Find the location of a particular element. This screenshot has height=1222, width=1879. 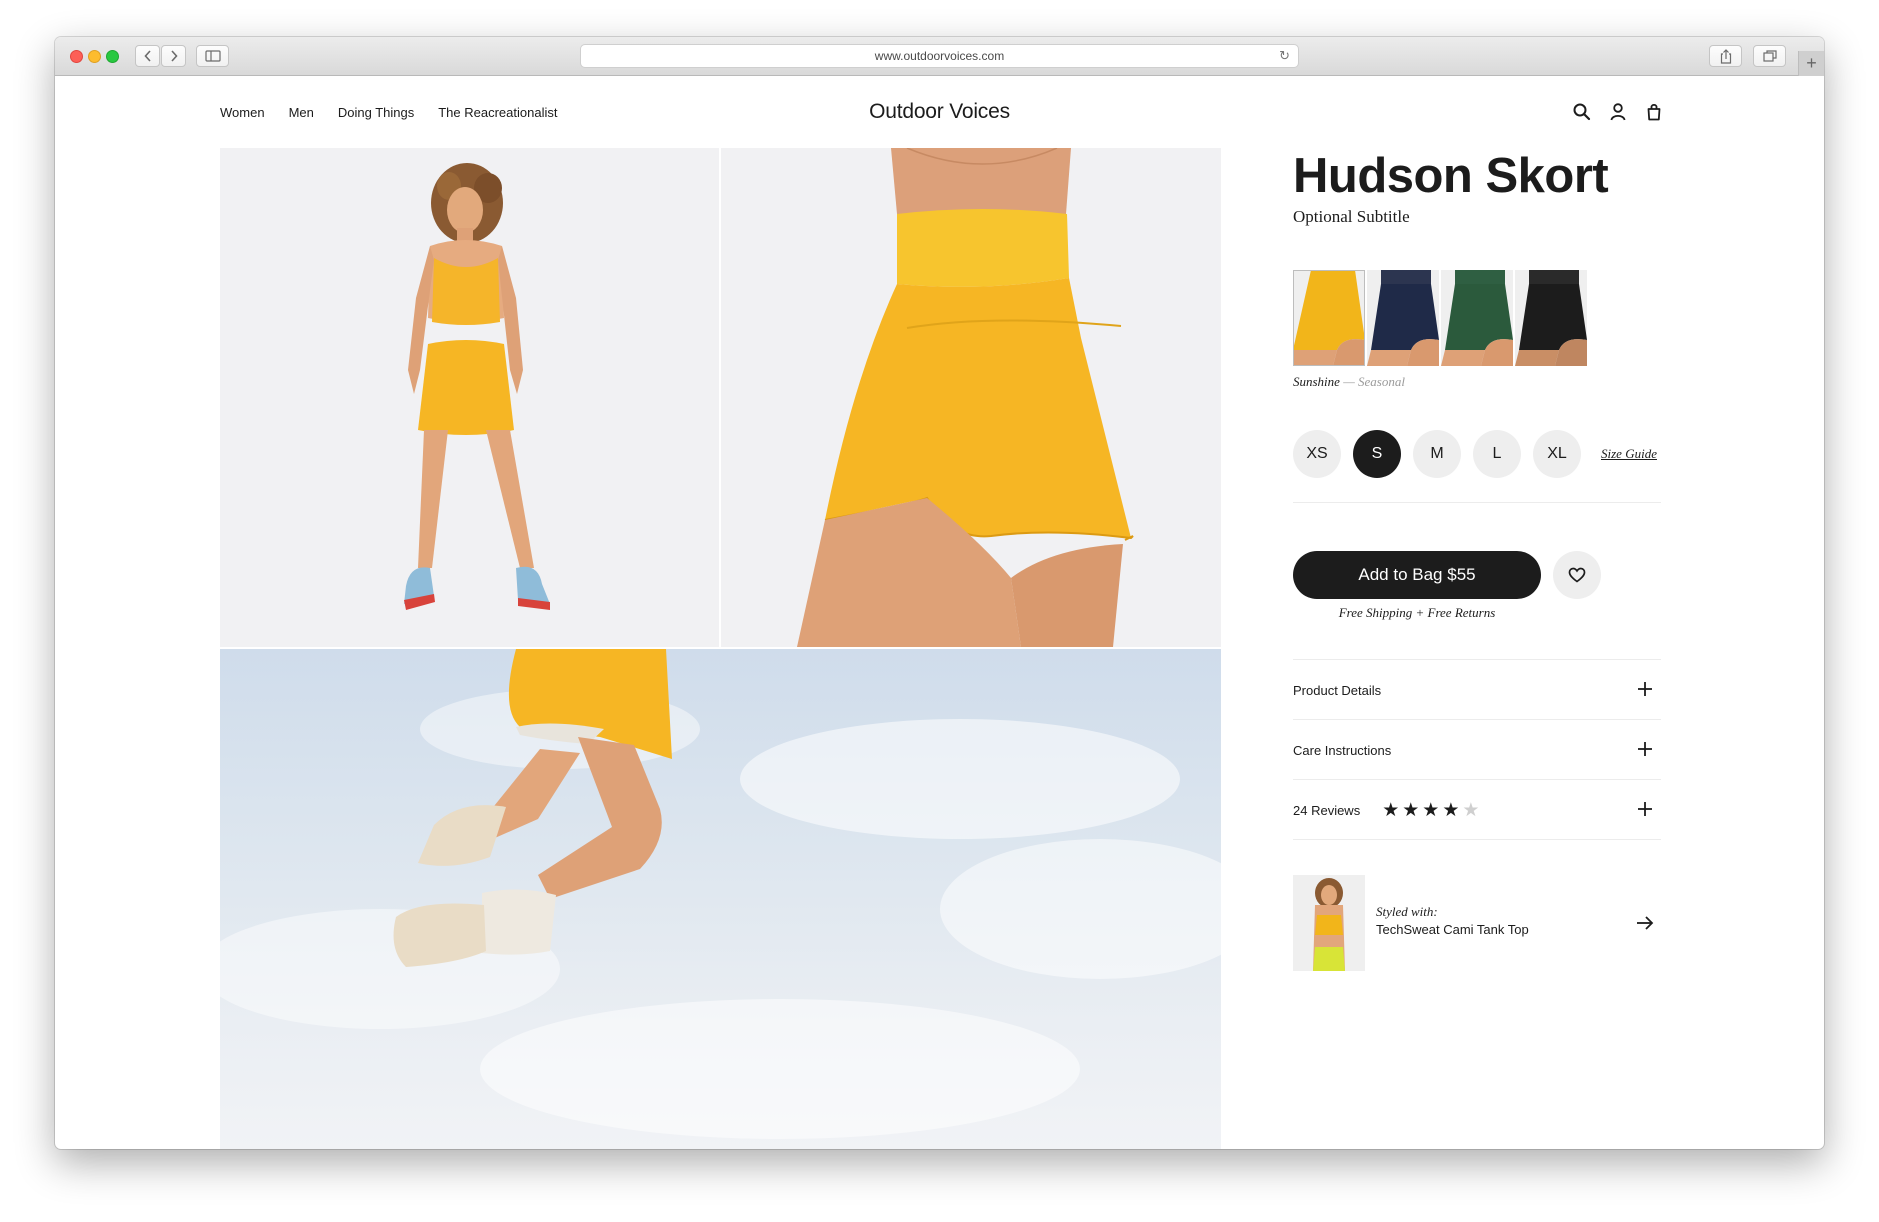

accordion-care-instructions: Care Instructions is located at coordinates (1477, 750).